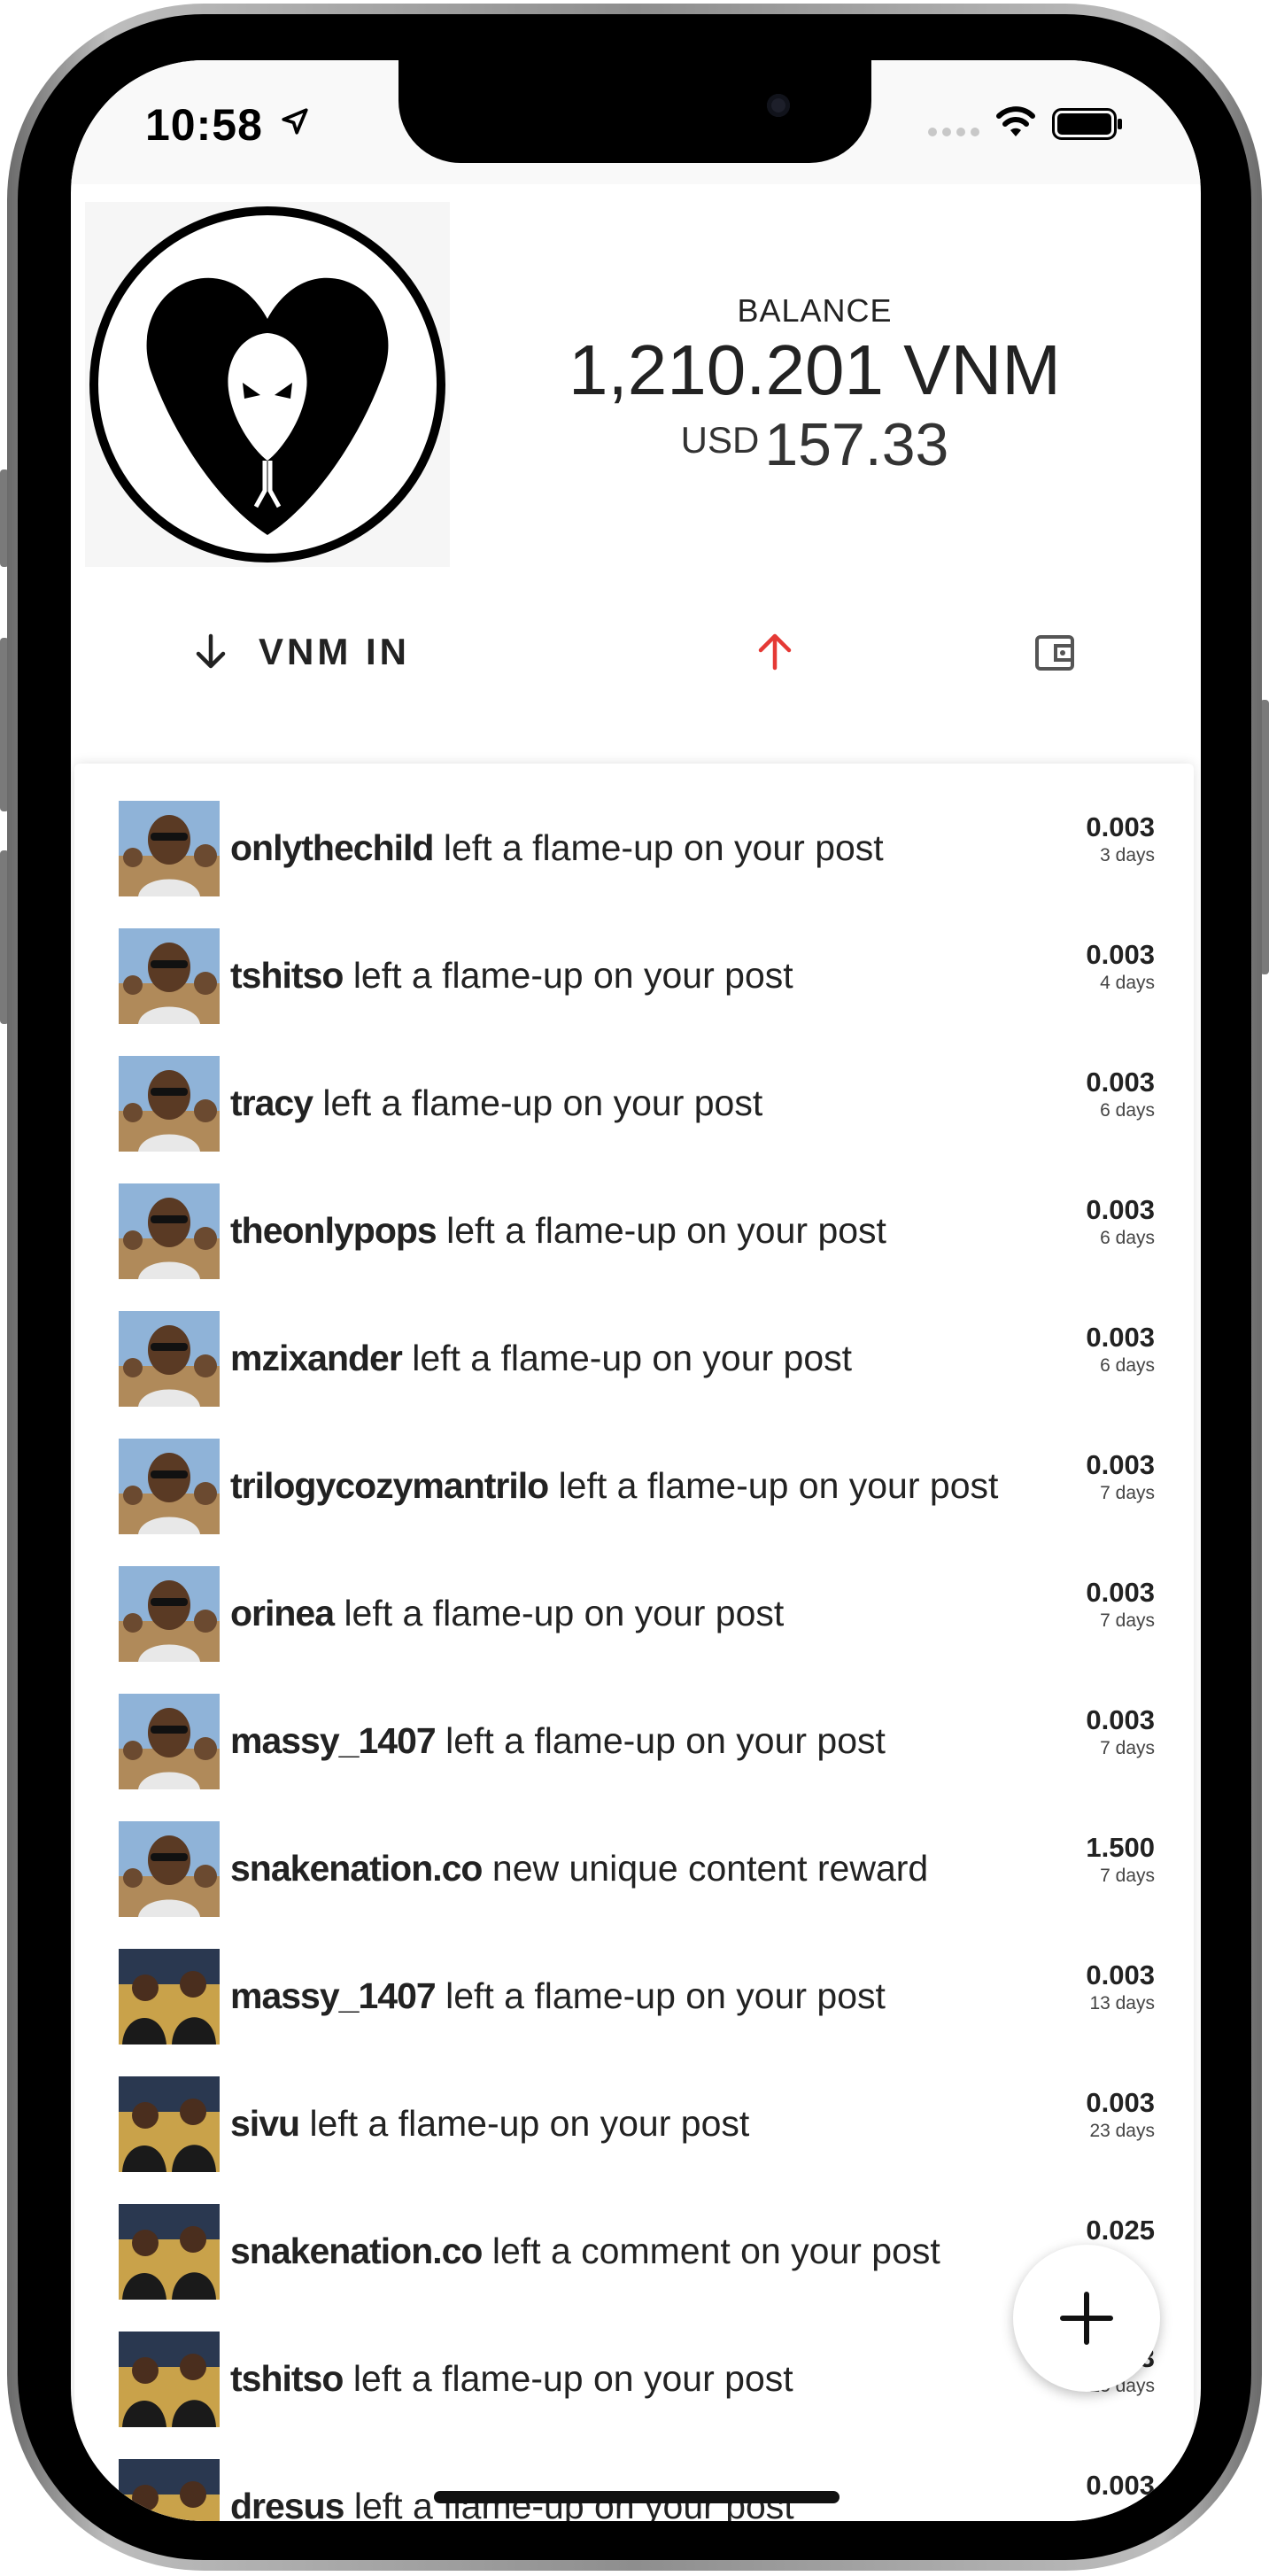  What do you see at coordinates (1120, 966) in the screenshot?
I see `transaction-amount: 0.003 4 days` at bounding box center [1120, 966].